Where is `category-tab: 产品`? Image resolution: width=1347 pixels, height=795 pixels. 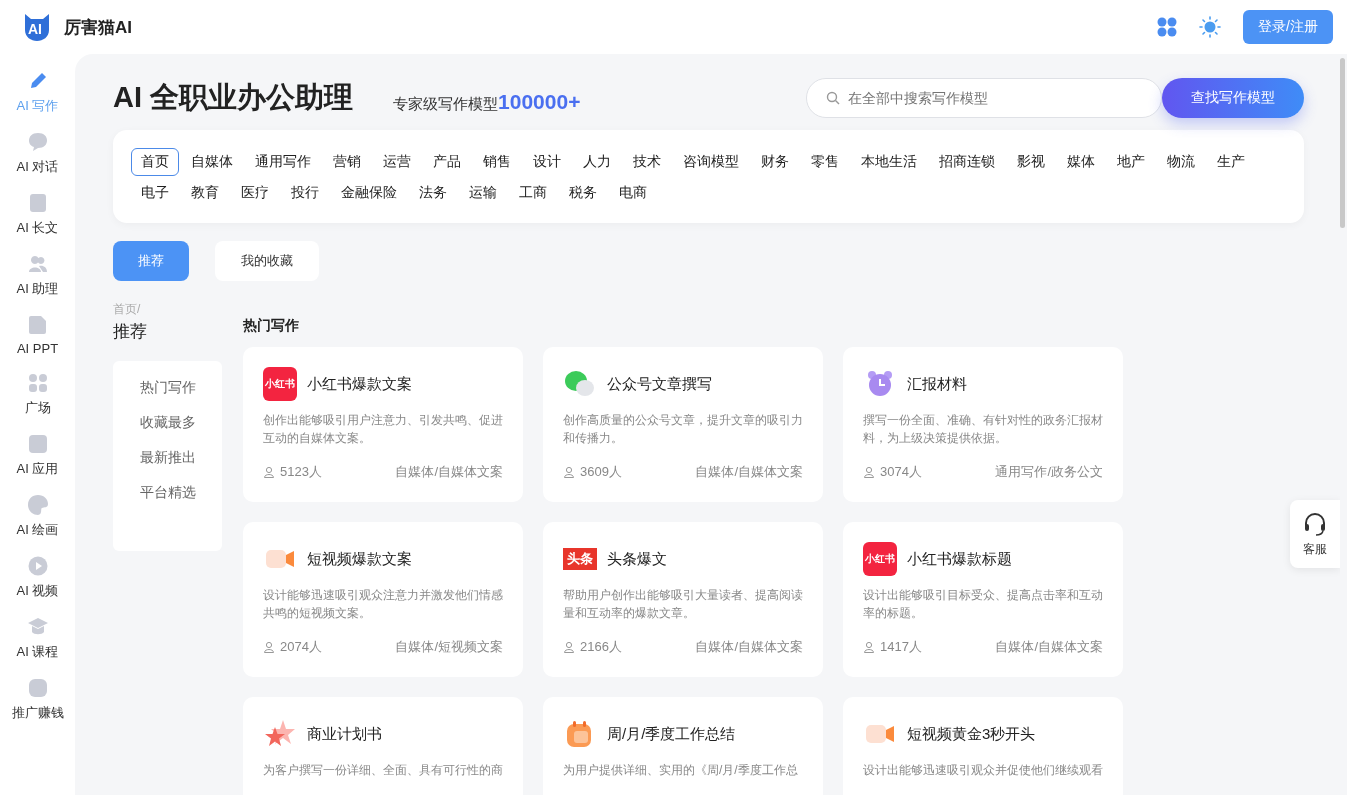
category-tab: 产品 is located at coordinates (447, 162).